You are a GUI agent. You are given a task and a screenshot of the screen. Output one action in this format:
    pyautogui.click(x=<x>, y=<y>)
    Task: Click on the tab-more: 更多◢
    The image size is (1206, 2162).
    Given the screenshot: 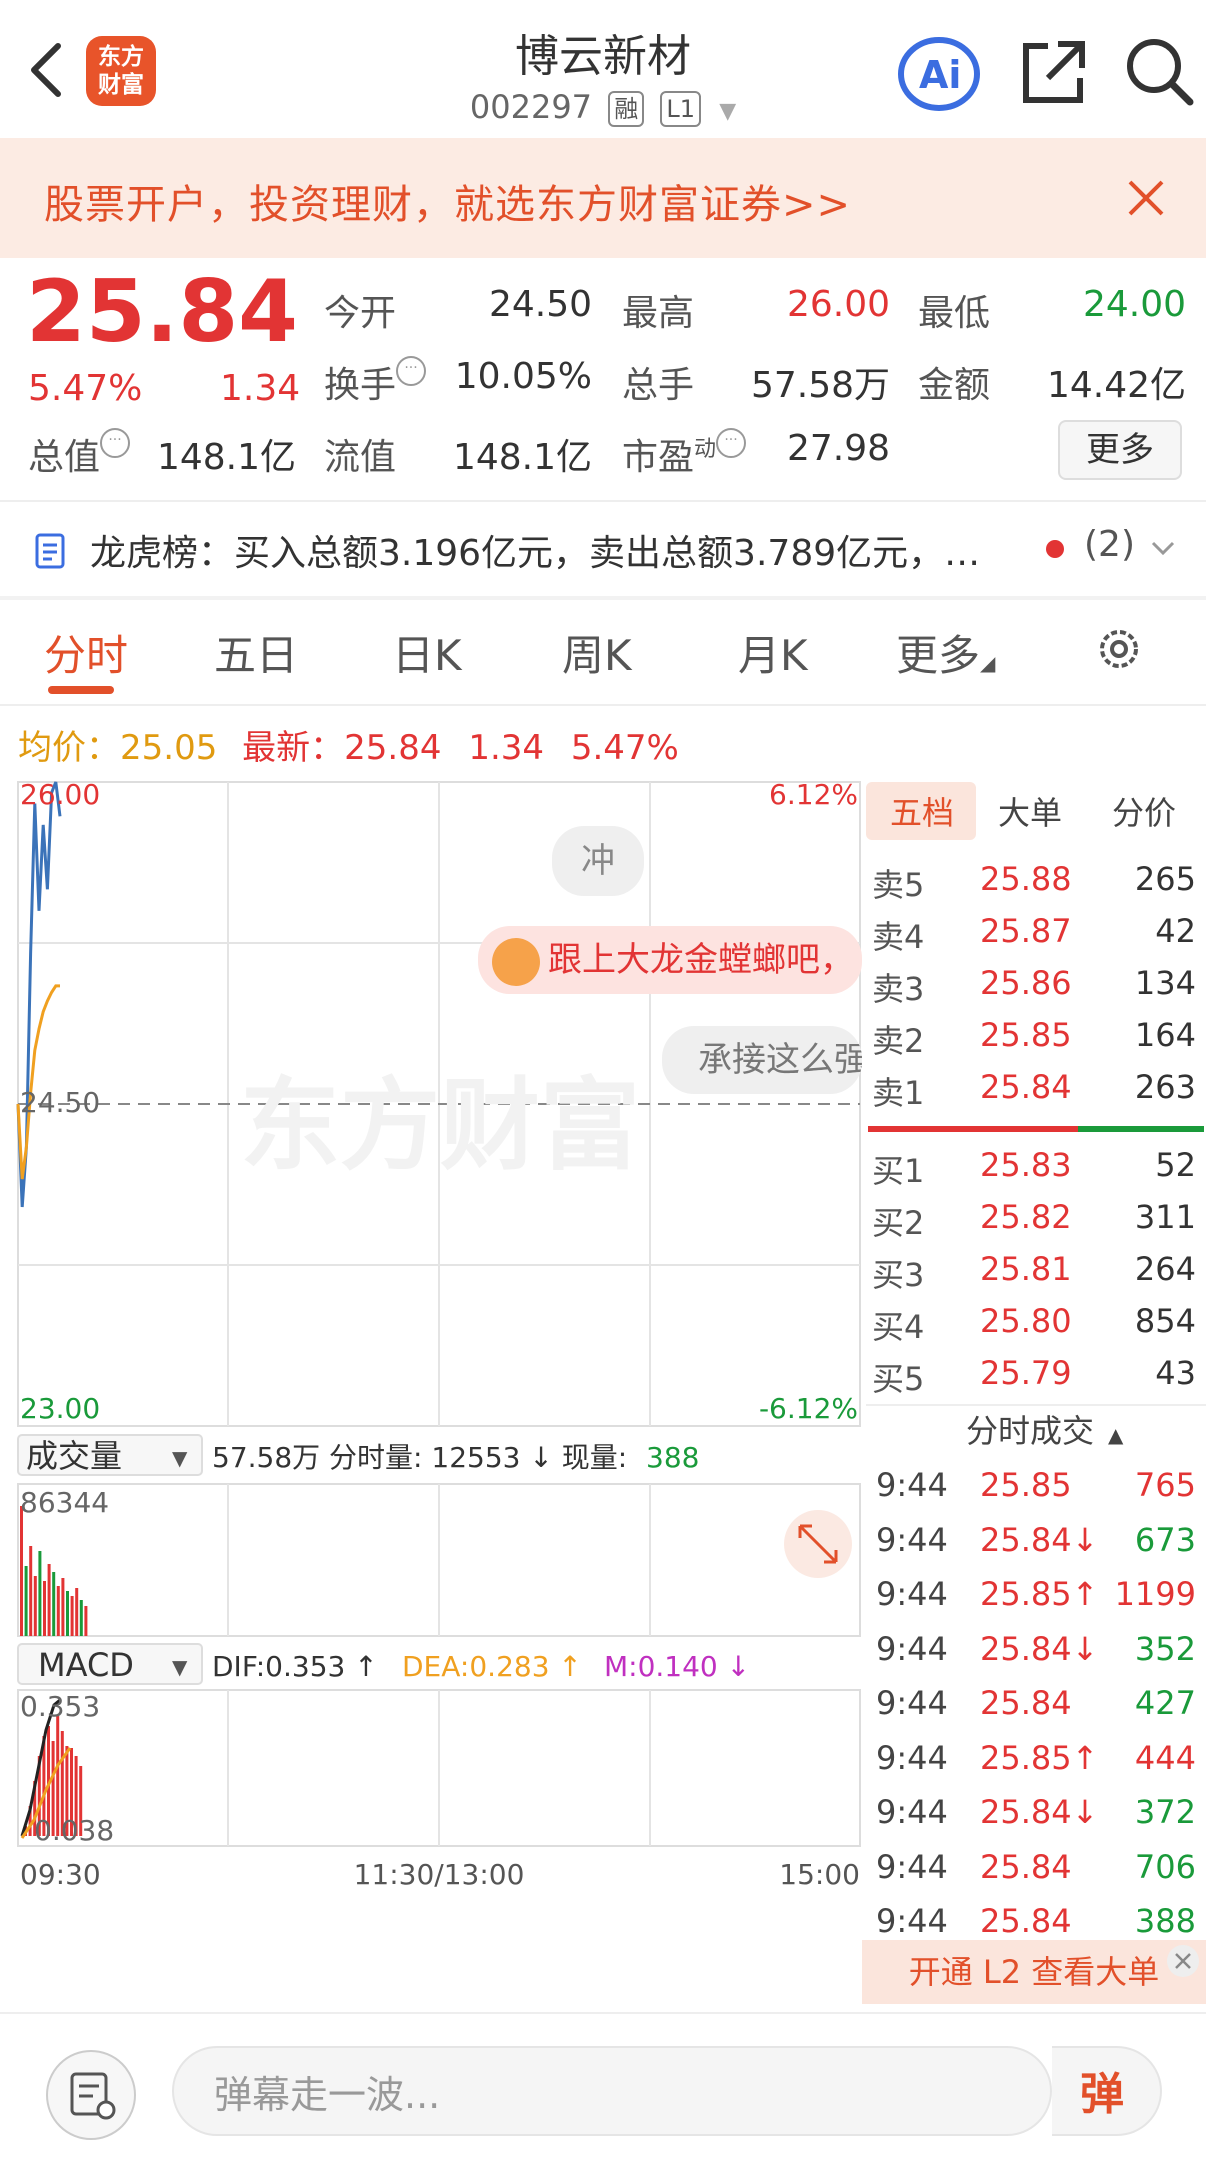 What is the action you would take?
    pyautogui.click(x=945, y=652)
    